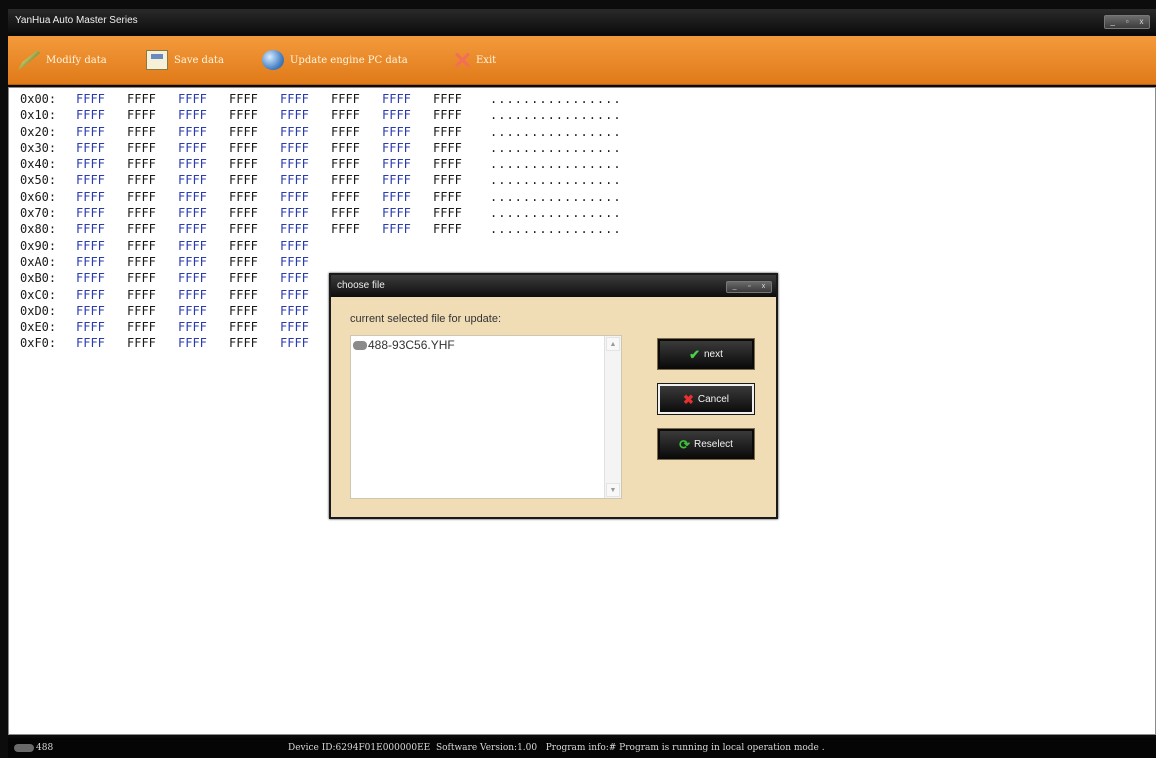 This screenshot has width=1156, height=758. I want to click on dialog-window-controls: _ ▫ x, so click(749, 287).